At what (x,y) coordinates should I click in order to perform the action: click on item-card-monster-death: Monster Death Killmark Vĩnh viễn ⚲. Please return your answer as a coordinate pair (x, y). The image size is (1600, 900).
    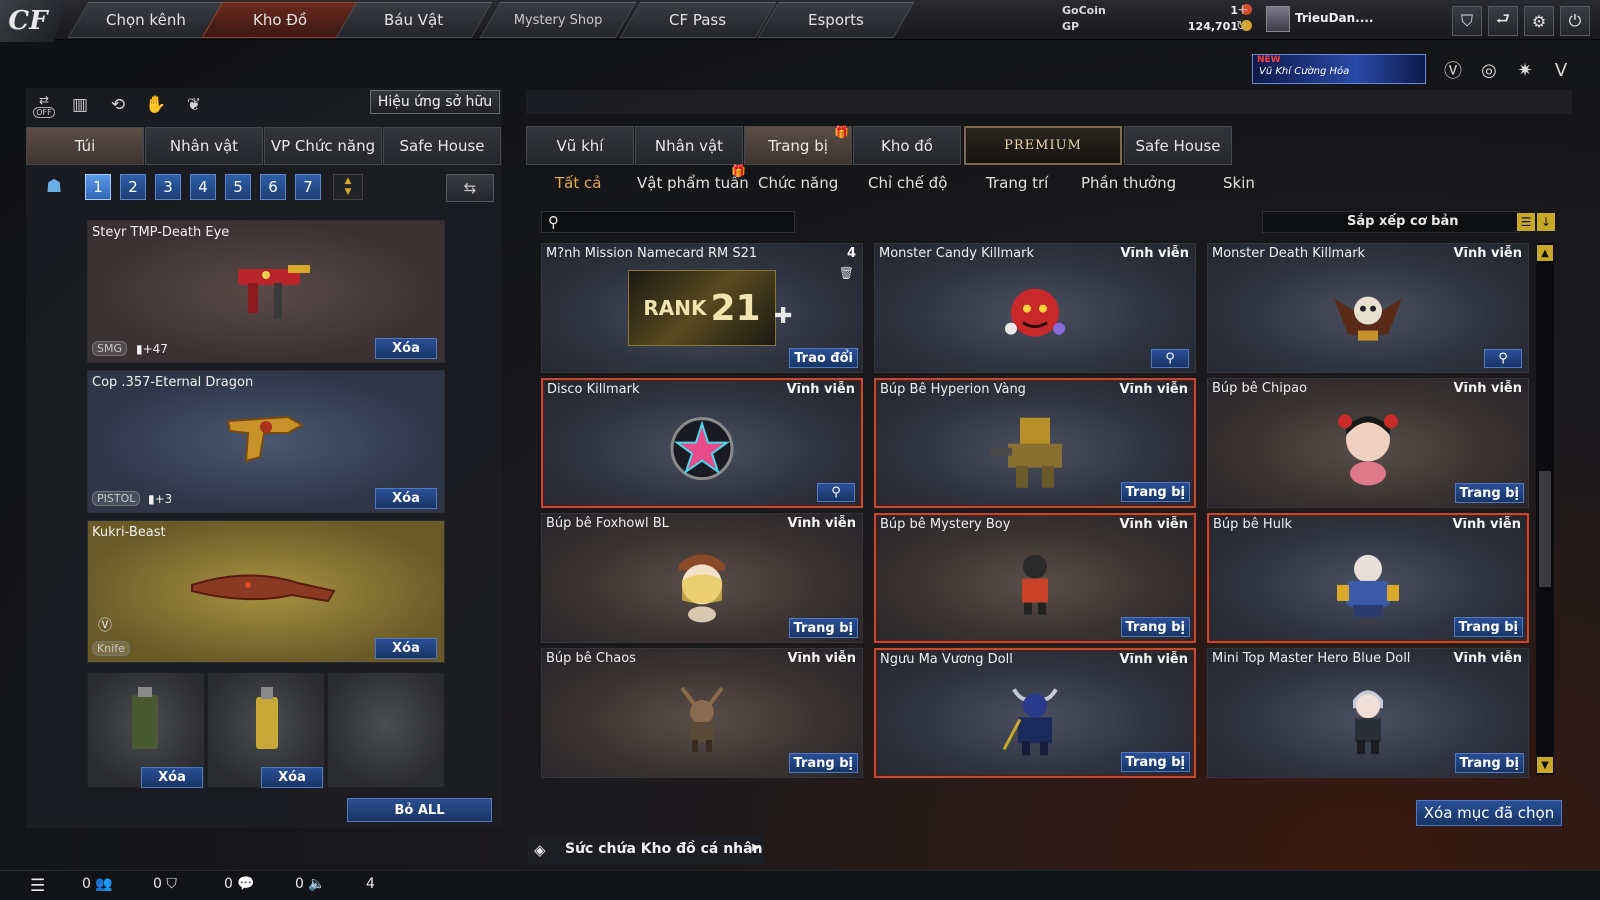
    Looking at the image, I should click on (1368, 308).